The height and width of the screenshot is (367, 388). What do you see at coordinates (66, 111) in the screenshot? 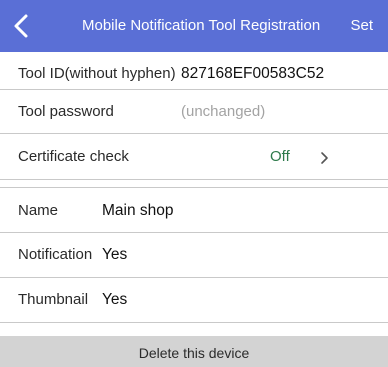
I see `tool-password-label: Tool password` at bounding box center [66, 111].